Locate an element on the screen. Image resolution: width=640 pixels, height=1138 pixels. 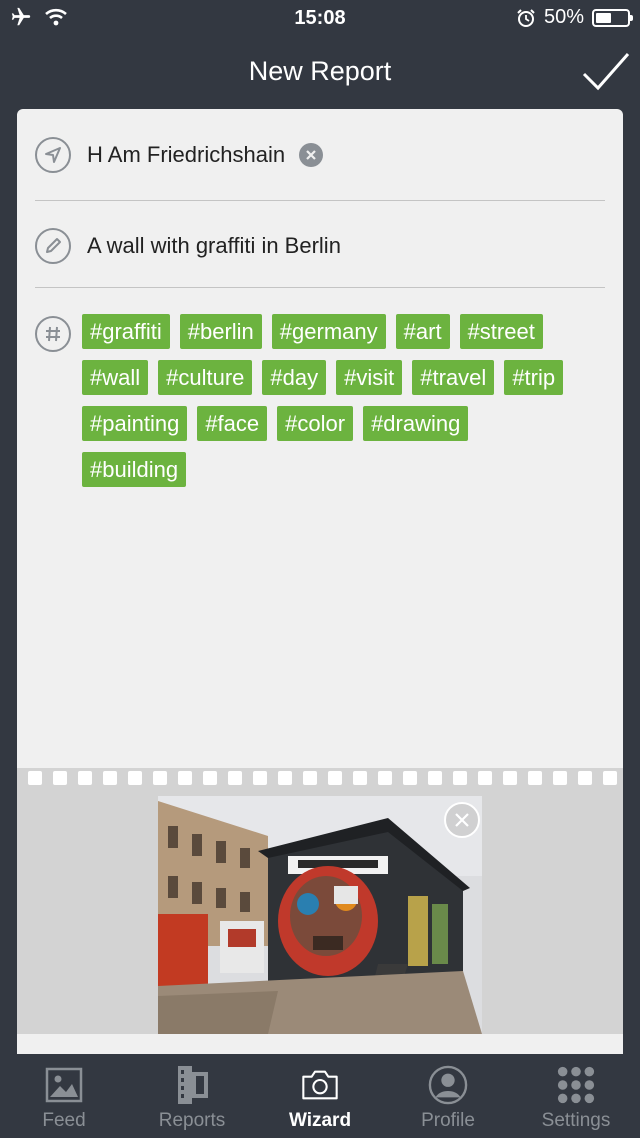
checkmark-icon is located at coordinates (606, 72).